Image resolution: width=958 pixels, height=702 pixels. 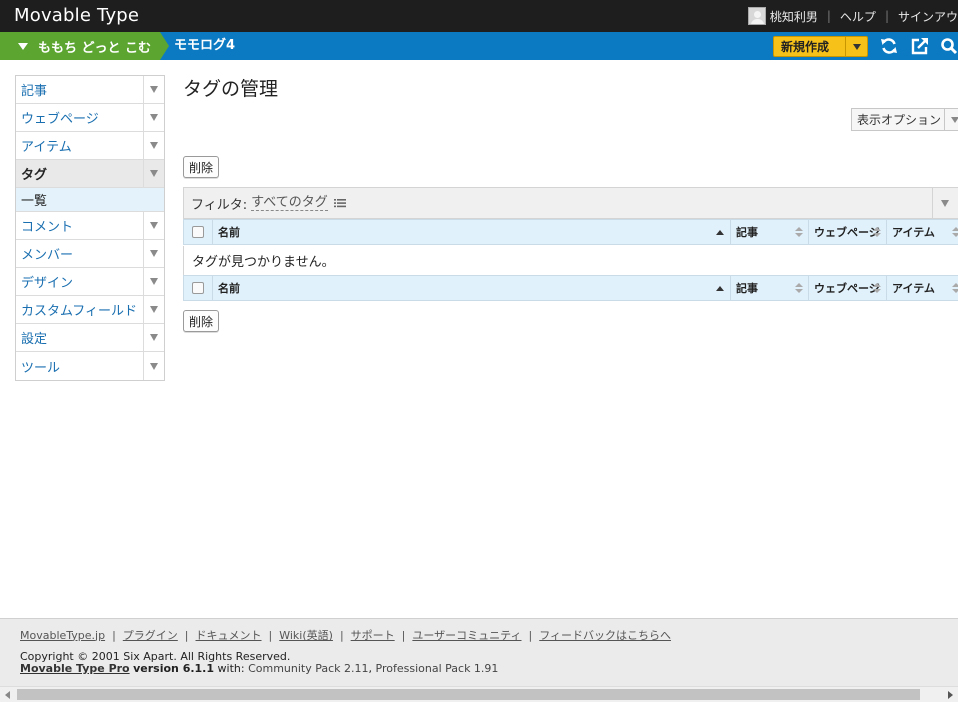 What do you see at coordinates (308, 668) in the screenshot?
I see `community-pack-link: Community Pack 2.11` at bounding box center [308, 668].